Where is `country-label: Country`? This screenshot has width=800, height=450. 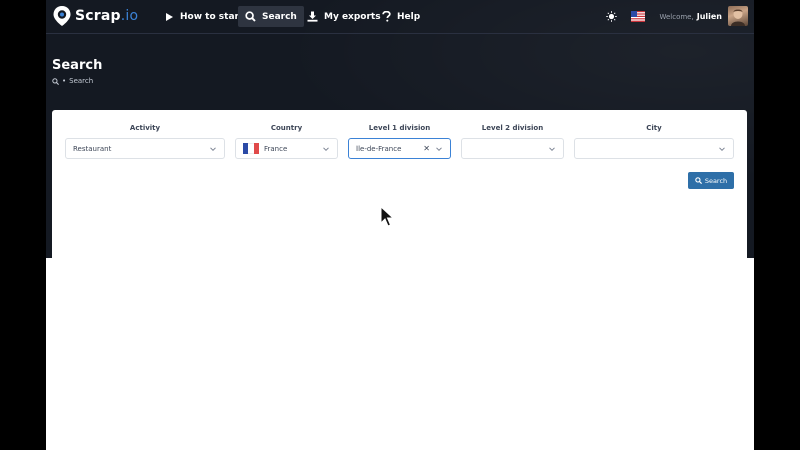
country-label: Country is located at coordinates (286, 128).